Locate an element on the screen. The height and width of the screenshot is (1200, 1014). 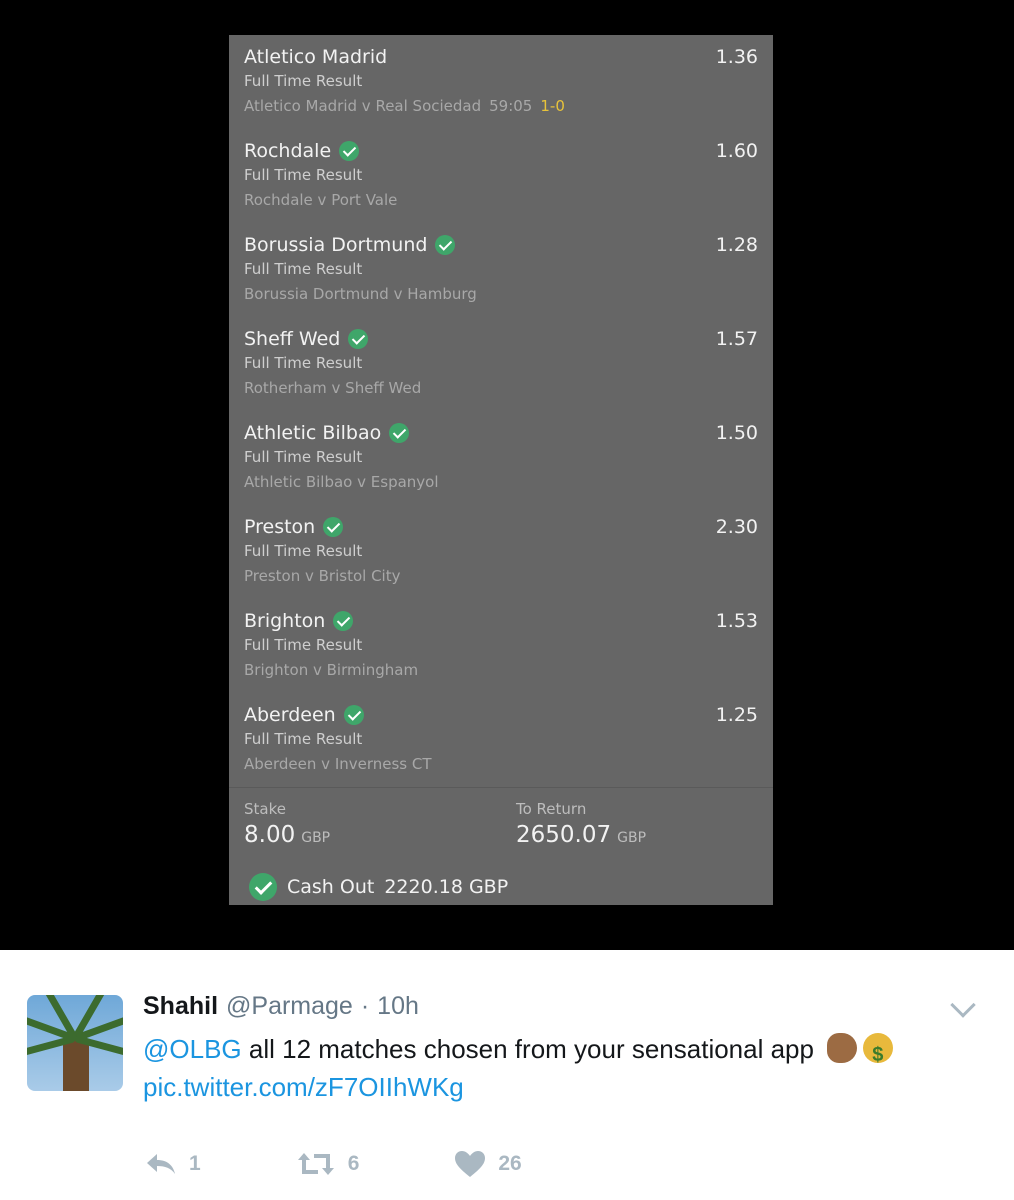
cashout-label: Cash Out is located at coordinates (331, 887).